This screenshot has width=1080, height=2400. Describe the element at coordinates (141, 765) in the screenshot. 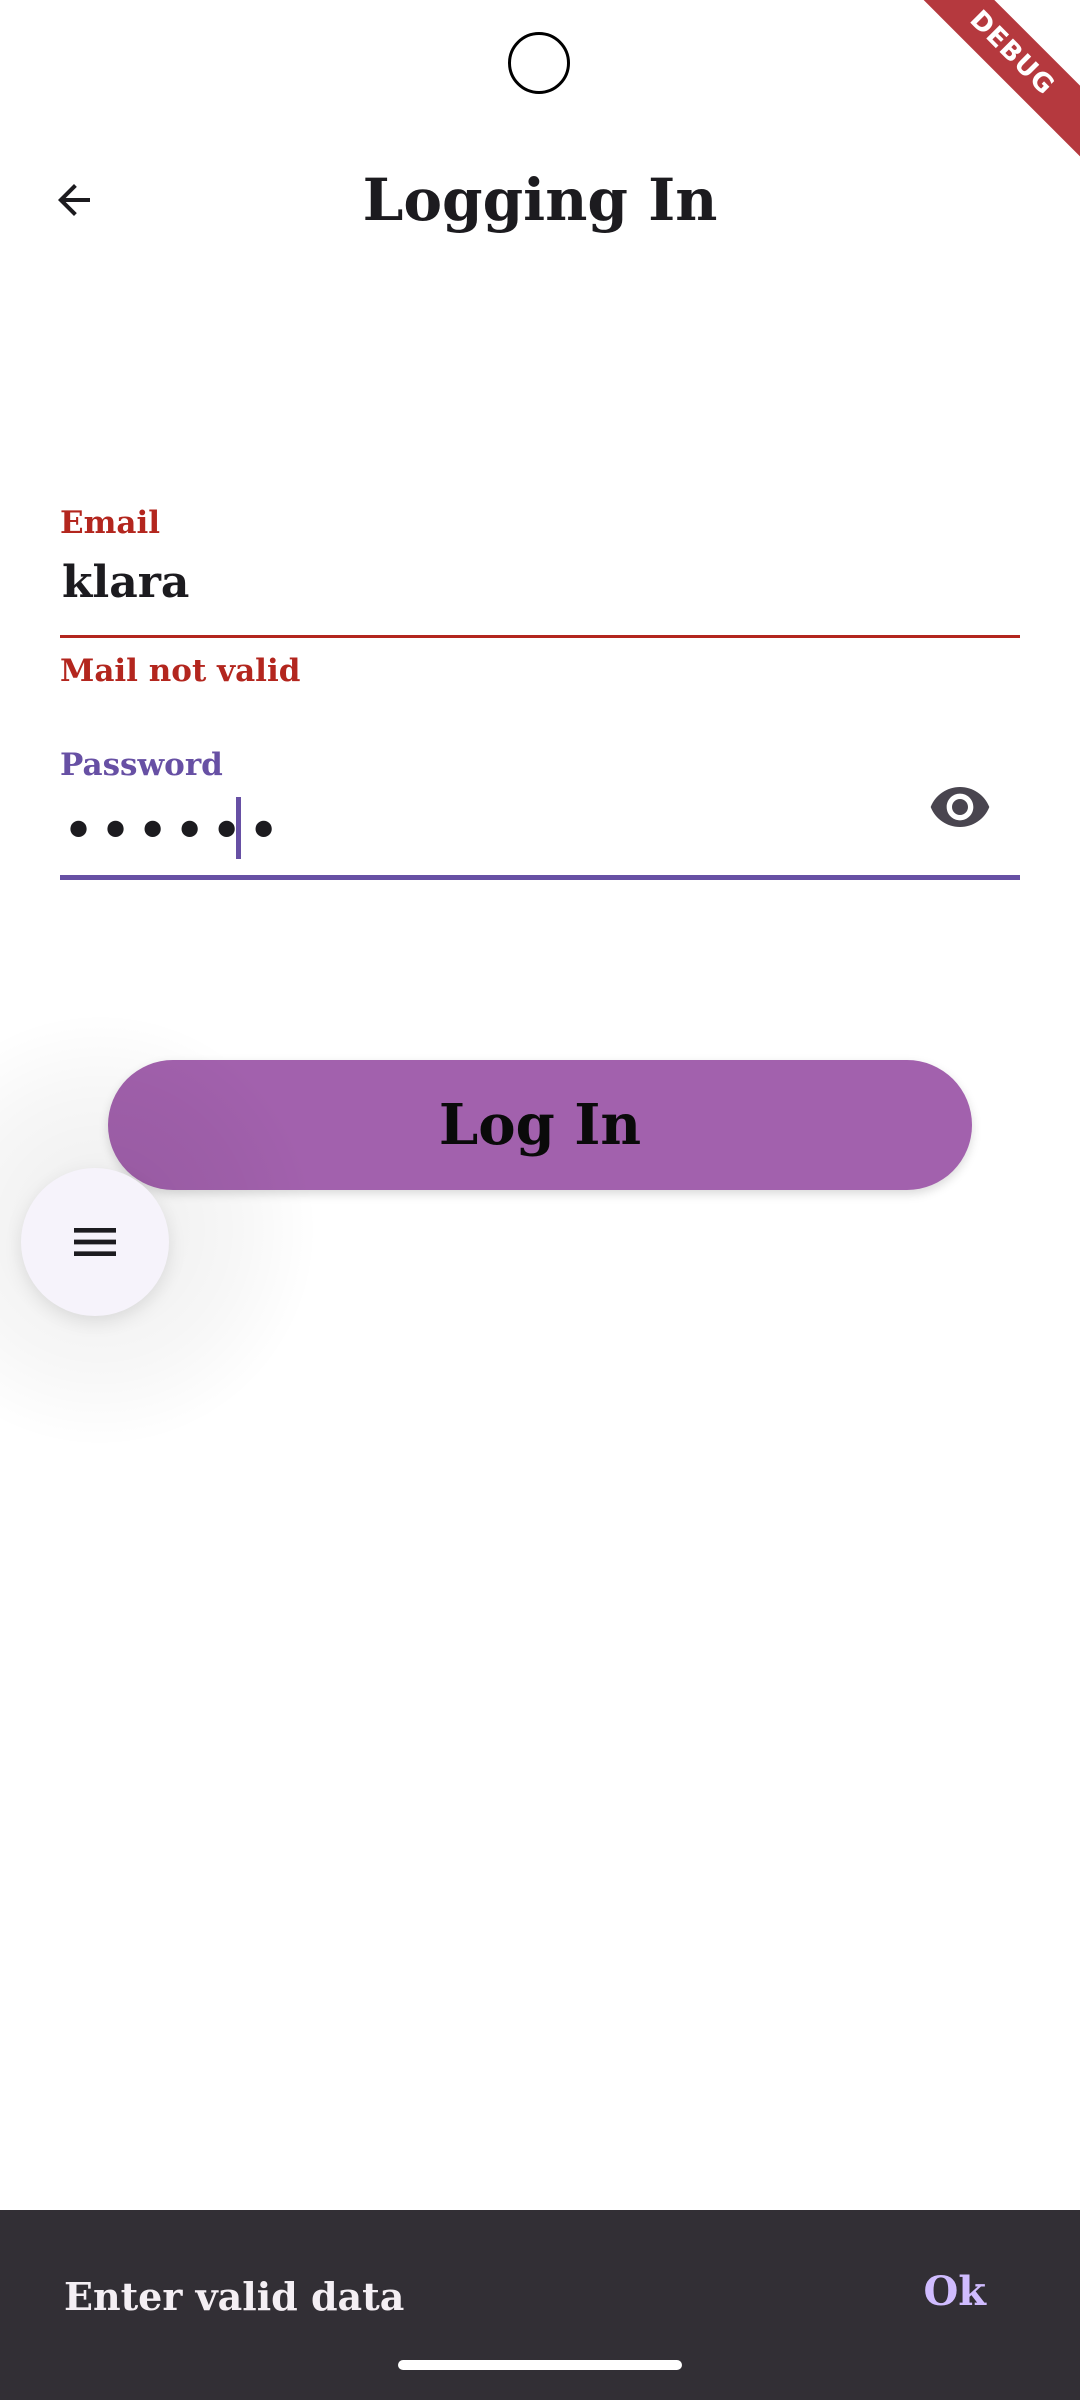

I see `password-label: Password` at that location.